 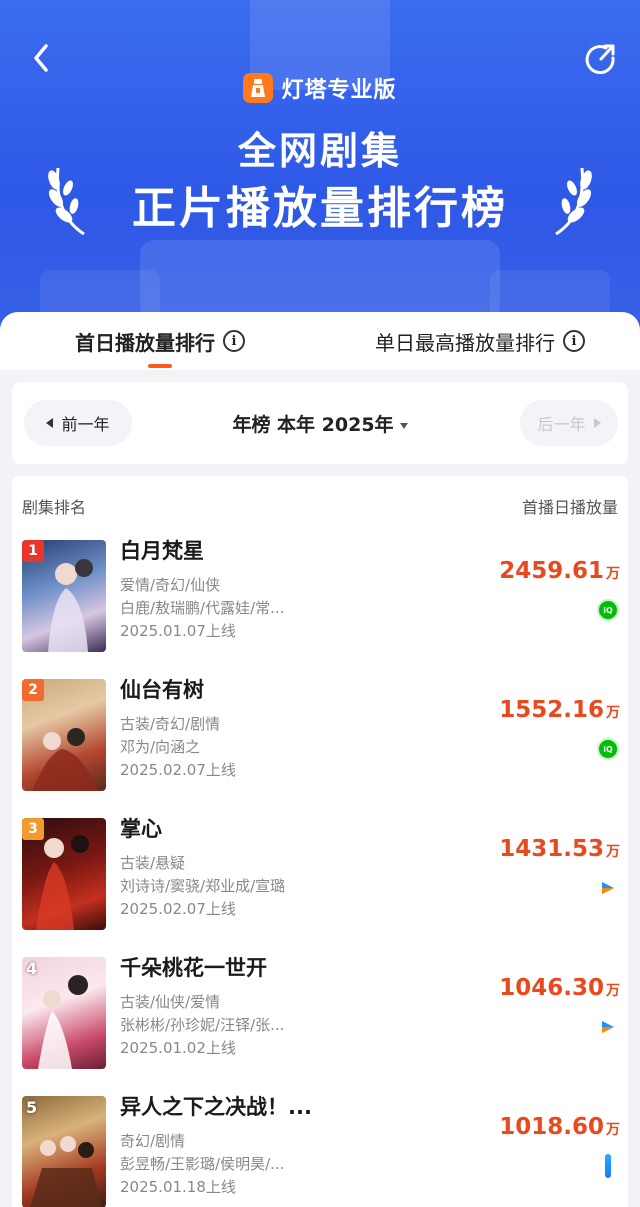 I want to click on tab-label: 单日最高播放量排行, so click(x=465, y=342).